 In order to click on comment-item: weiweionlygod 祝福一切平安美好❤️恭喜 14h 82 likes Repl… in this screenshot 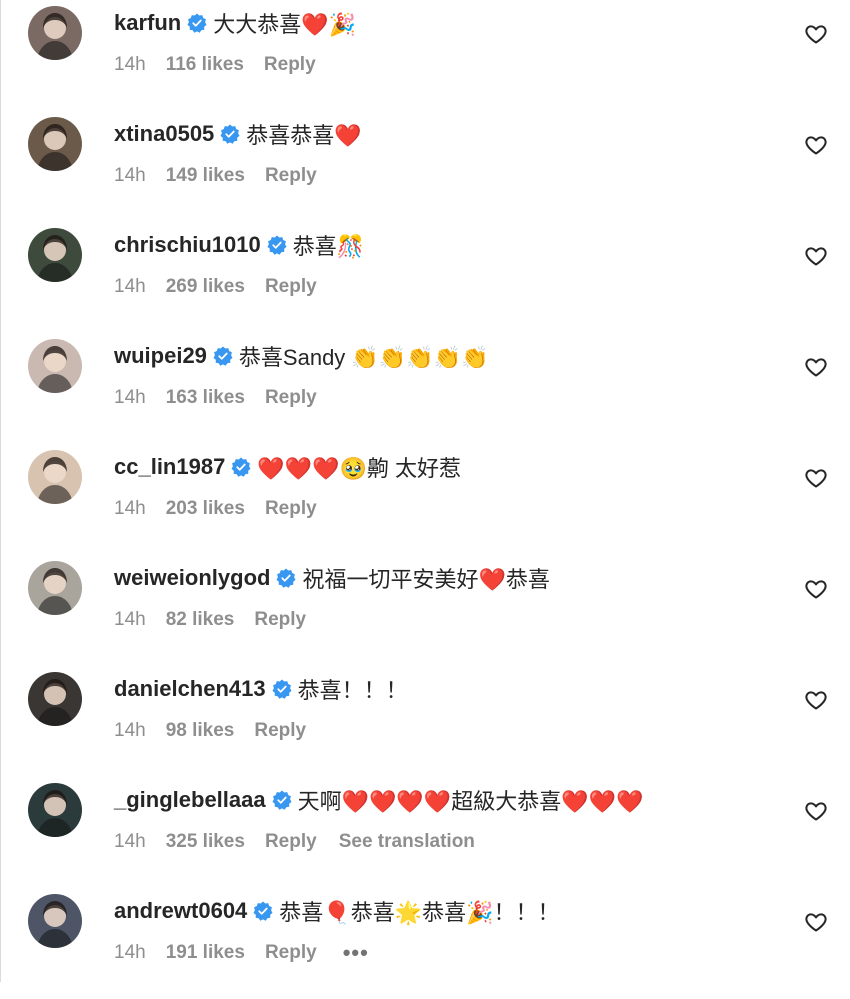, I will do `click(425, 610)`.